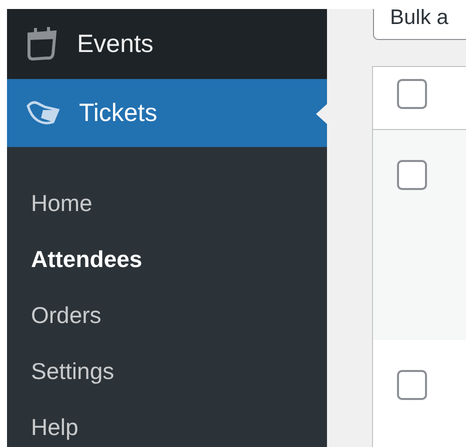  What do you see at coordinates (42, 423) in the screenshot?
I see `submenu-link: Help` at bounding box center [42, 423].